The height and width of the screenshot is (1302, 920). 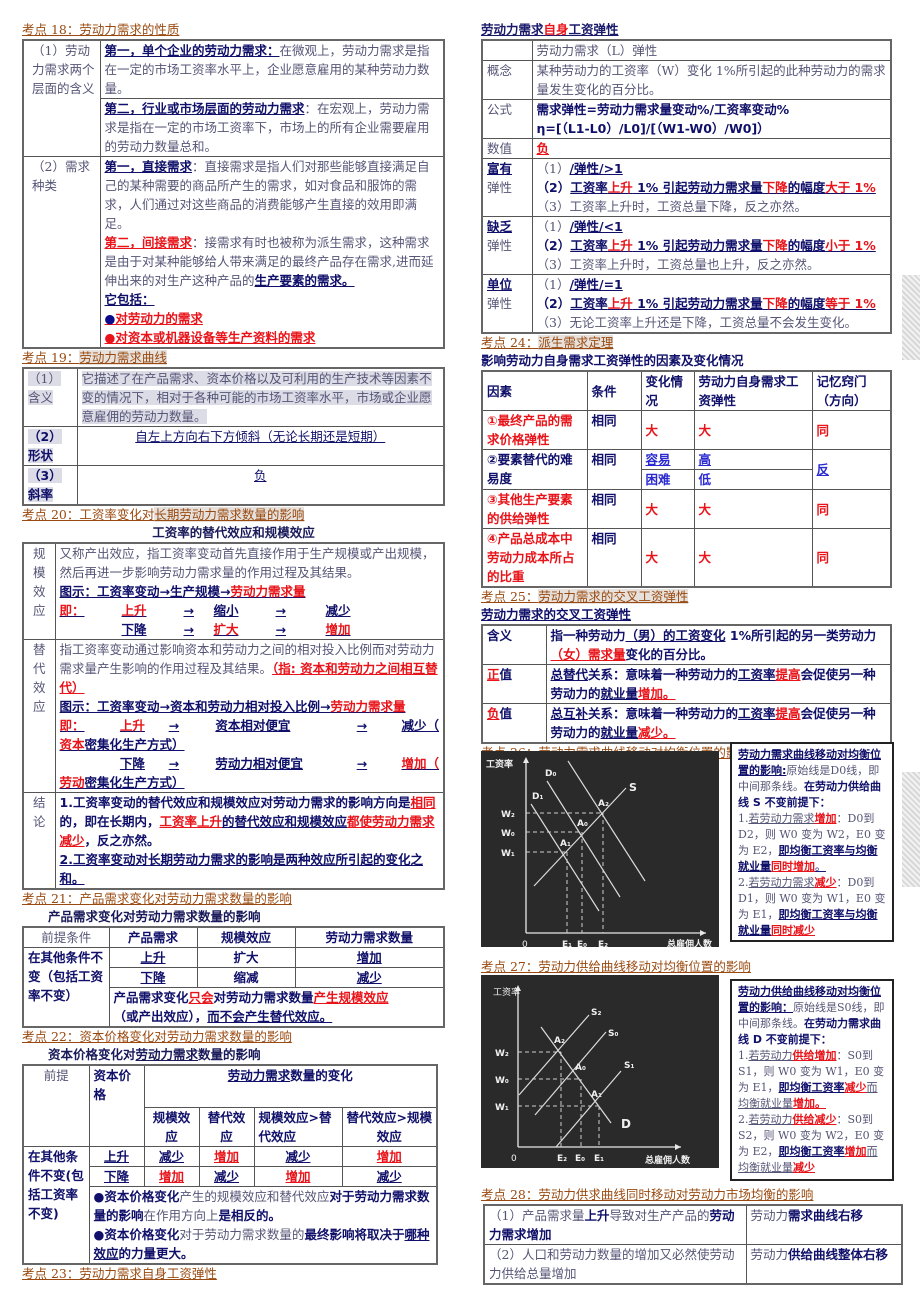 I want to click on s18-bullet-1: ●对劳动力的需求, so click(x=153, y=318).